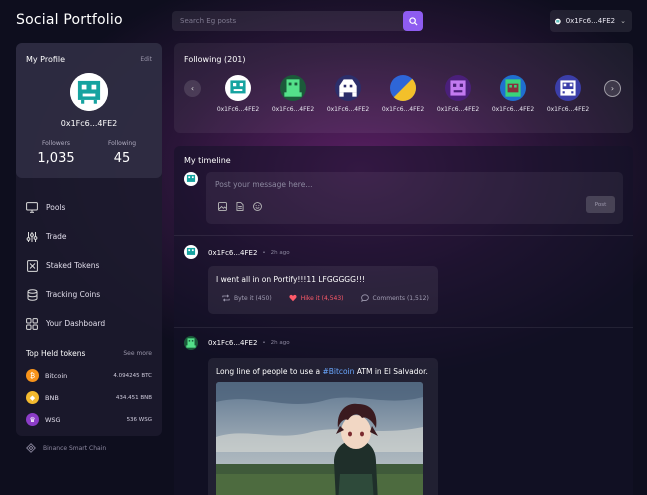  I want to click on emoji-icon, so click(257, 207).